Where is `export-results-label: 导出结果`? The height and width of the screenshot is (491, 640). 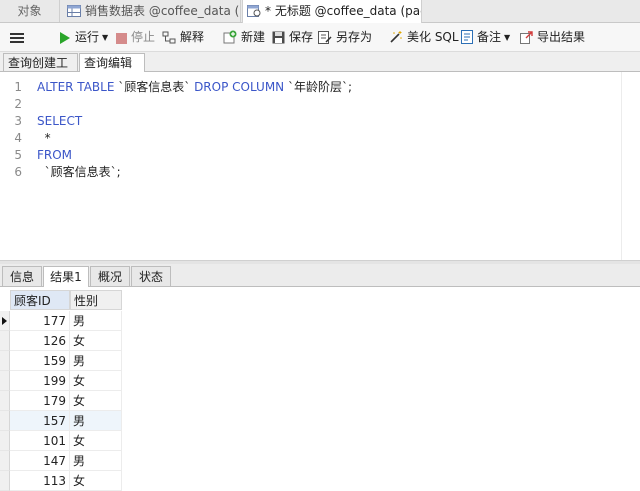
export-results-label: 导出结果 is located at coordinates (561, 37).